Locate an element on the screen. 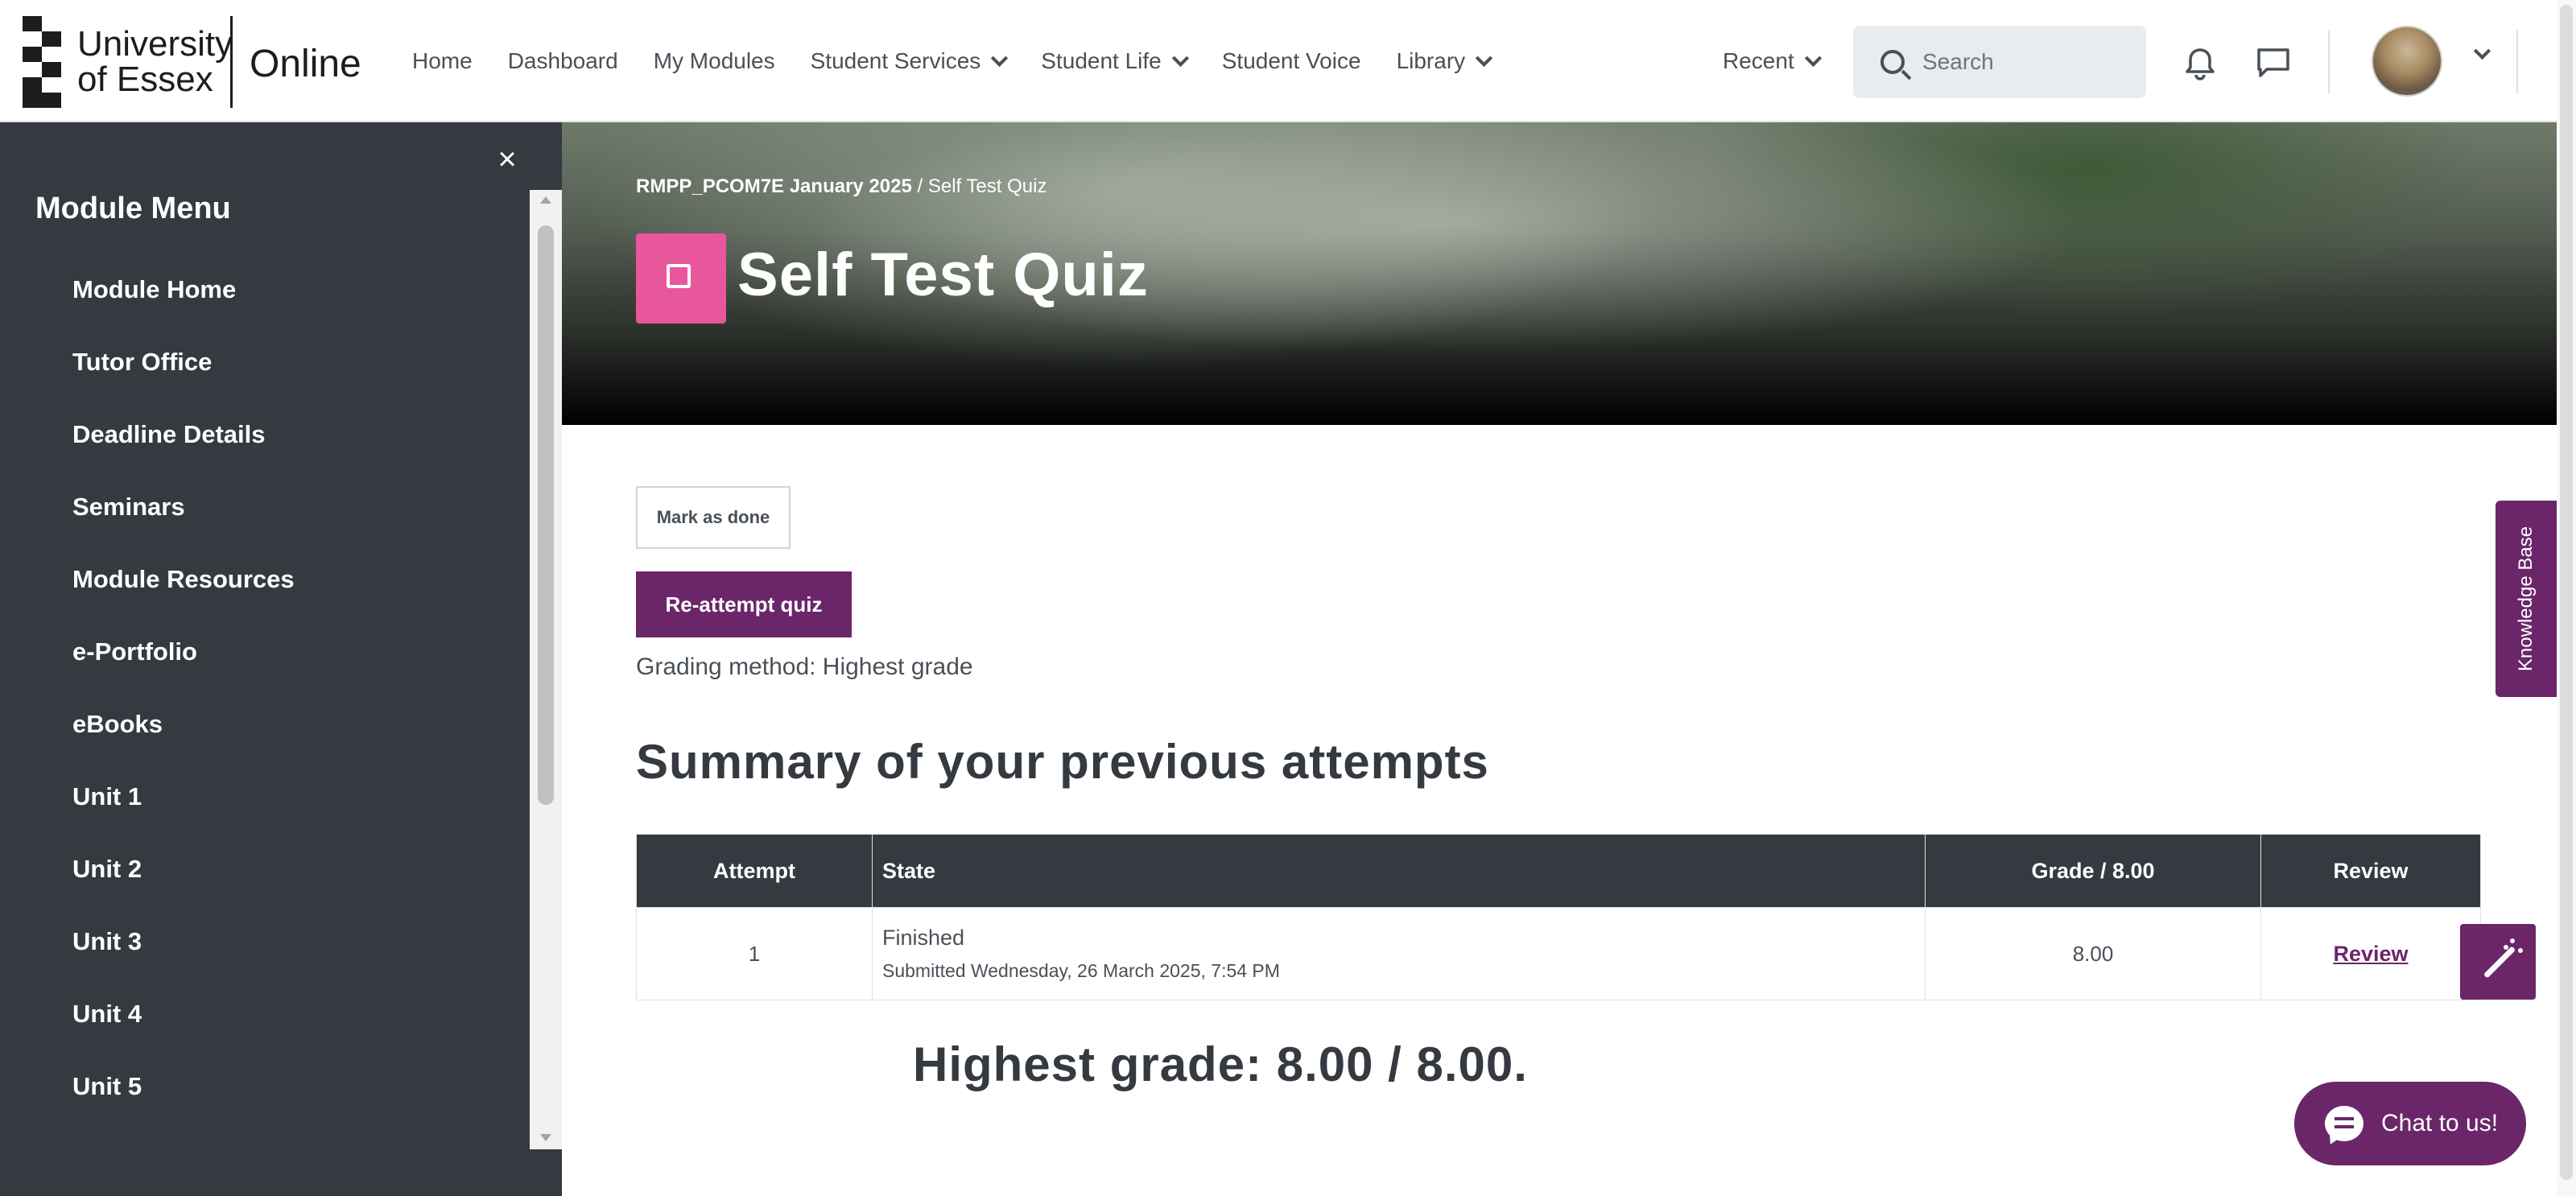  nav-home-label: Home is located at coordinates (442, 60).